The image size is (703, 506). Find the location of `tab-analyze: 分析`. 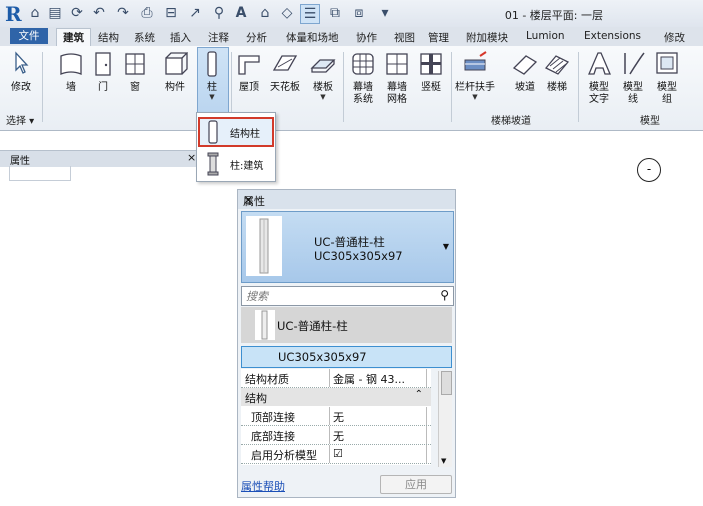

tab-analyze: 分析 is located at coordinates (256, 37).